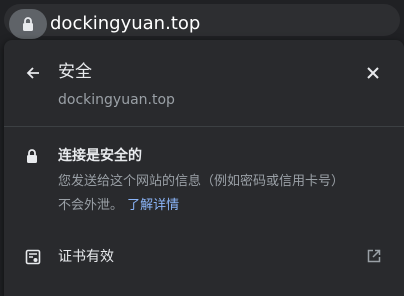  Describe the element at coordinates (153, 205) in the screenshot. I see `learn-more-link: 了解详情` at that location.